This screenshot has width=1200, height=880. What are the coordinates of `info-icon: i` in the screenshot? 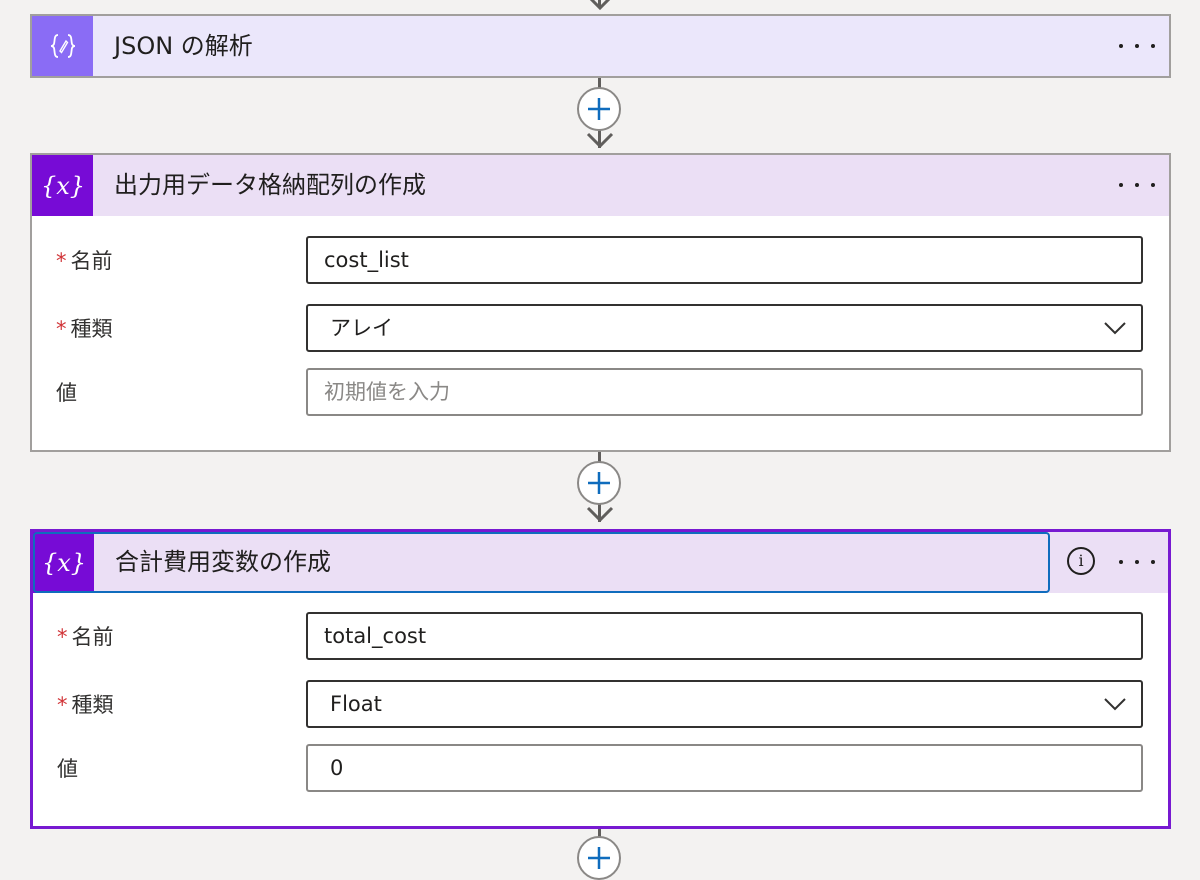 It's located at (1081, 561).